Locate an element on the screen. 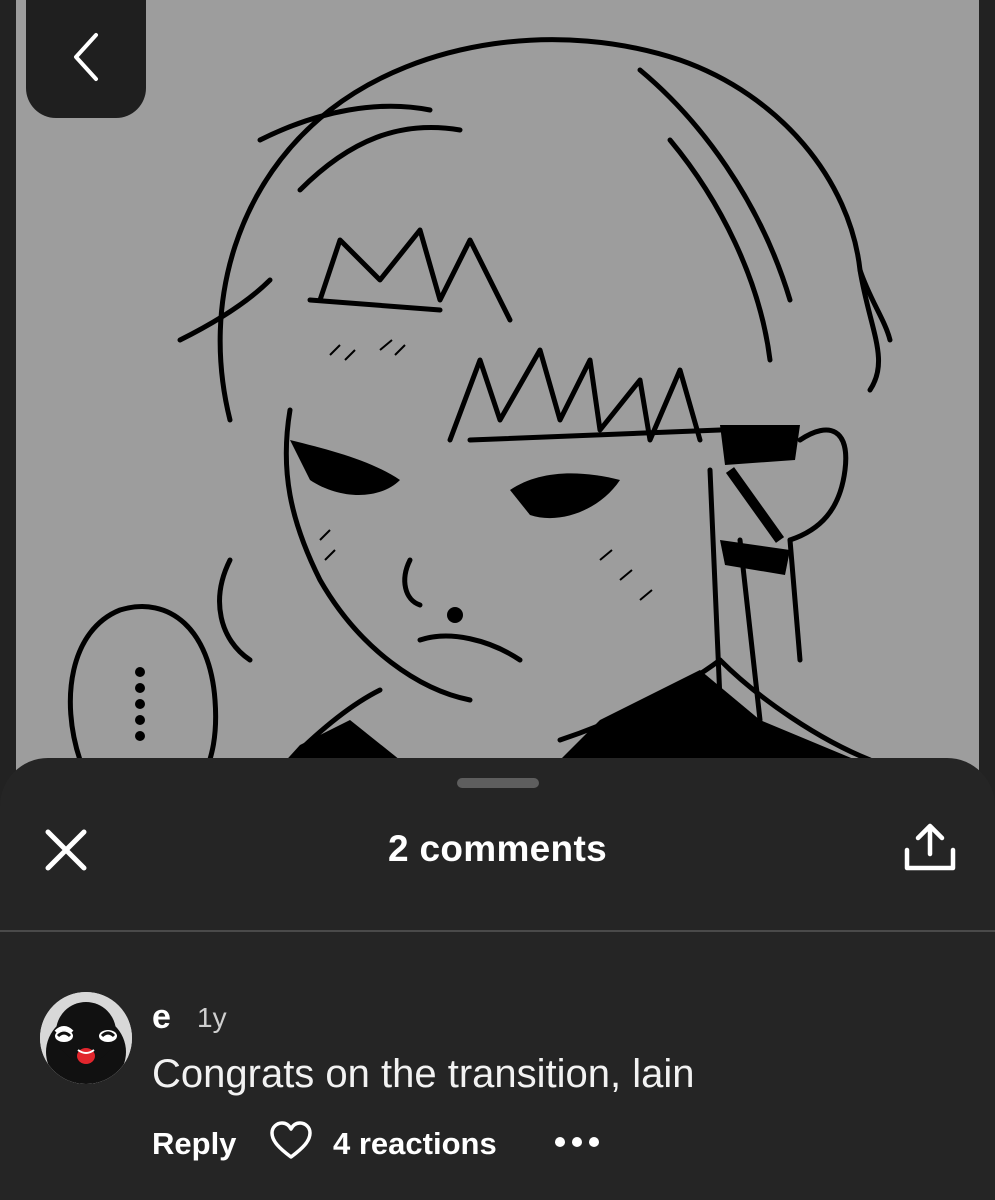  share-icon is located at coordinates (930, 850).